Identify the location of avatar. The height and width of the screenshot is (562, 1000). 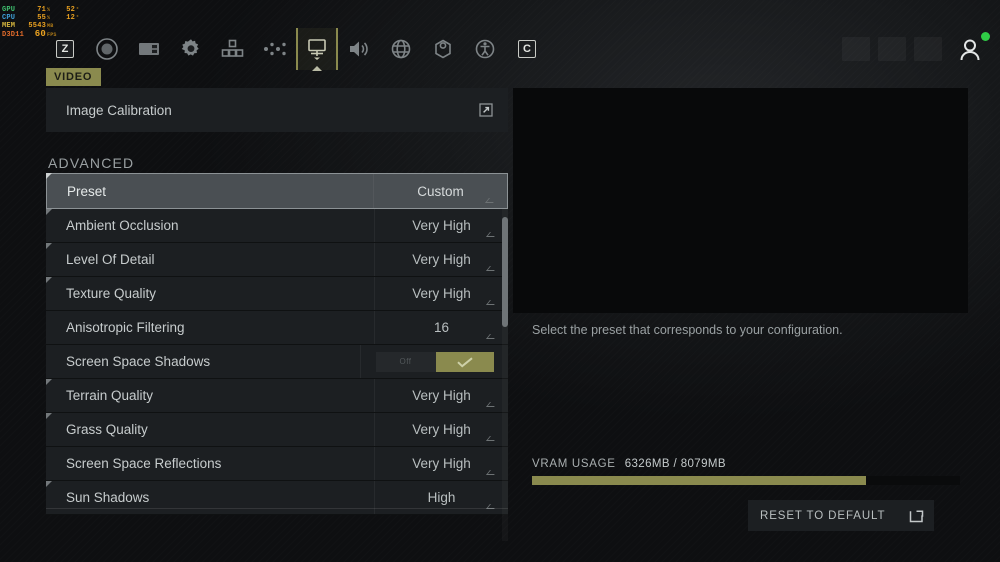
(970, 49).